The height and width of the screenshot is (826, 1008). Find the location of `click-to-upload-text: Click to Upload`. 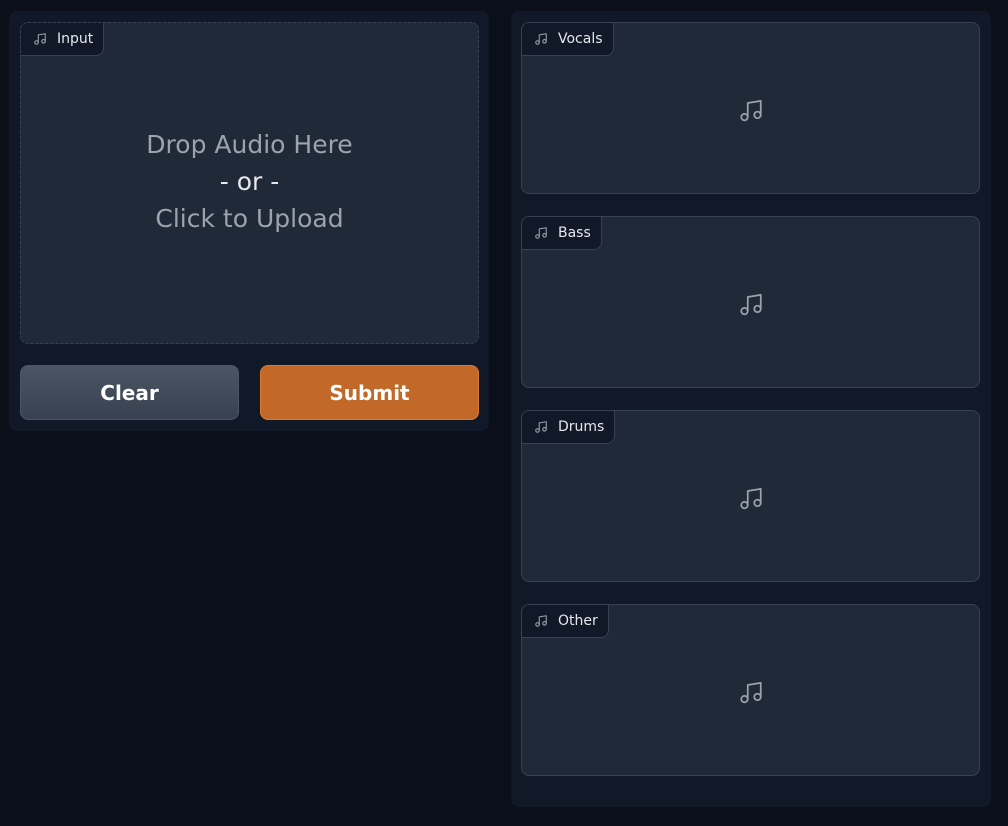

click-to-upload-text: Click to Upload is located at coordinates (249, 218).